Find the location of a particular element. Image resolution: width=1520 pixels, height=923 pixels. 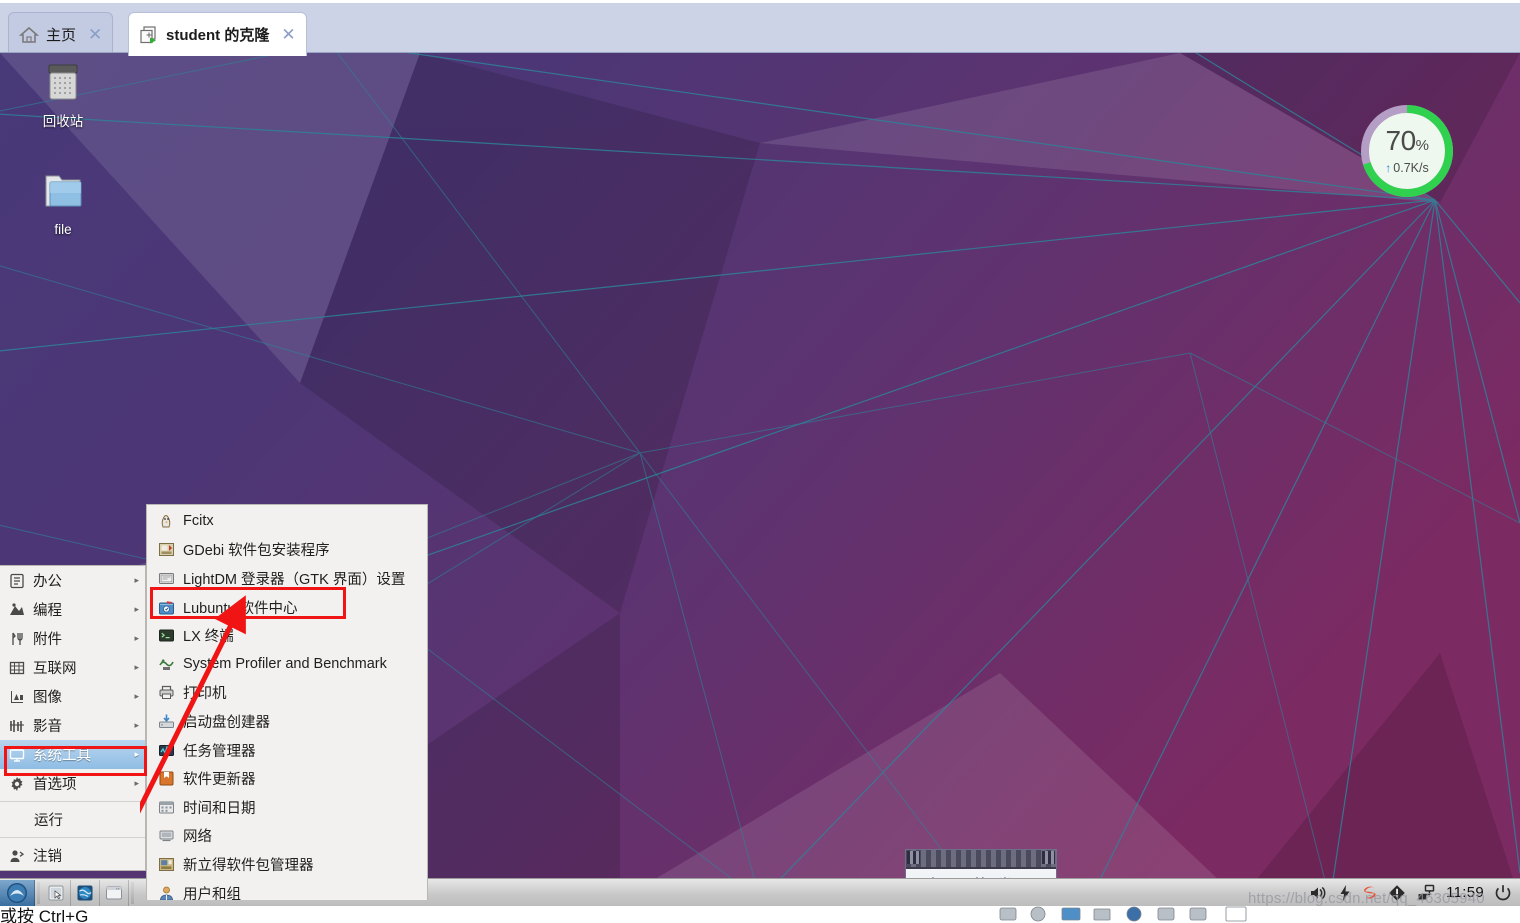

submenu-item-label: 用户和组 is located at coordinates (212, 893).